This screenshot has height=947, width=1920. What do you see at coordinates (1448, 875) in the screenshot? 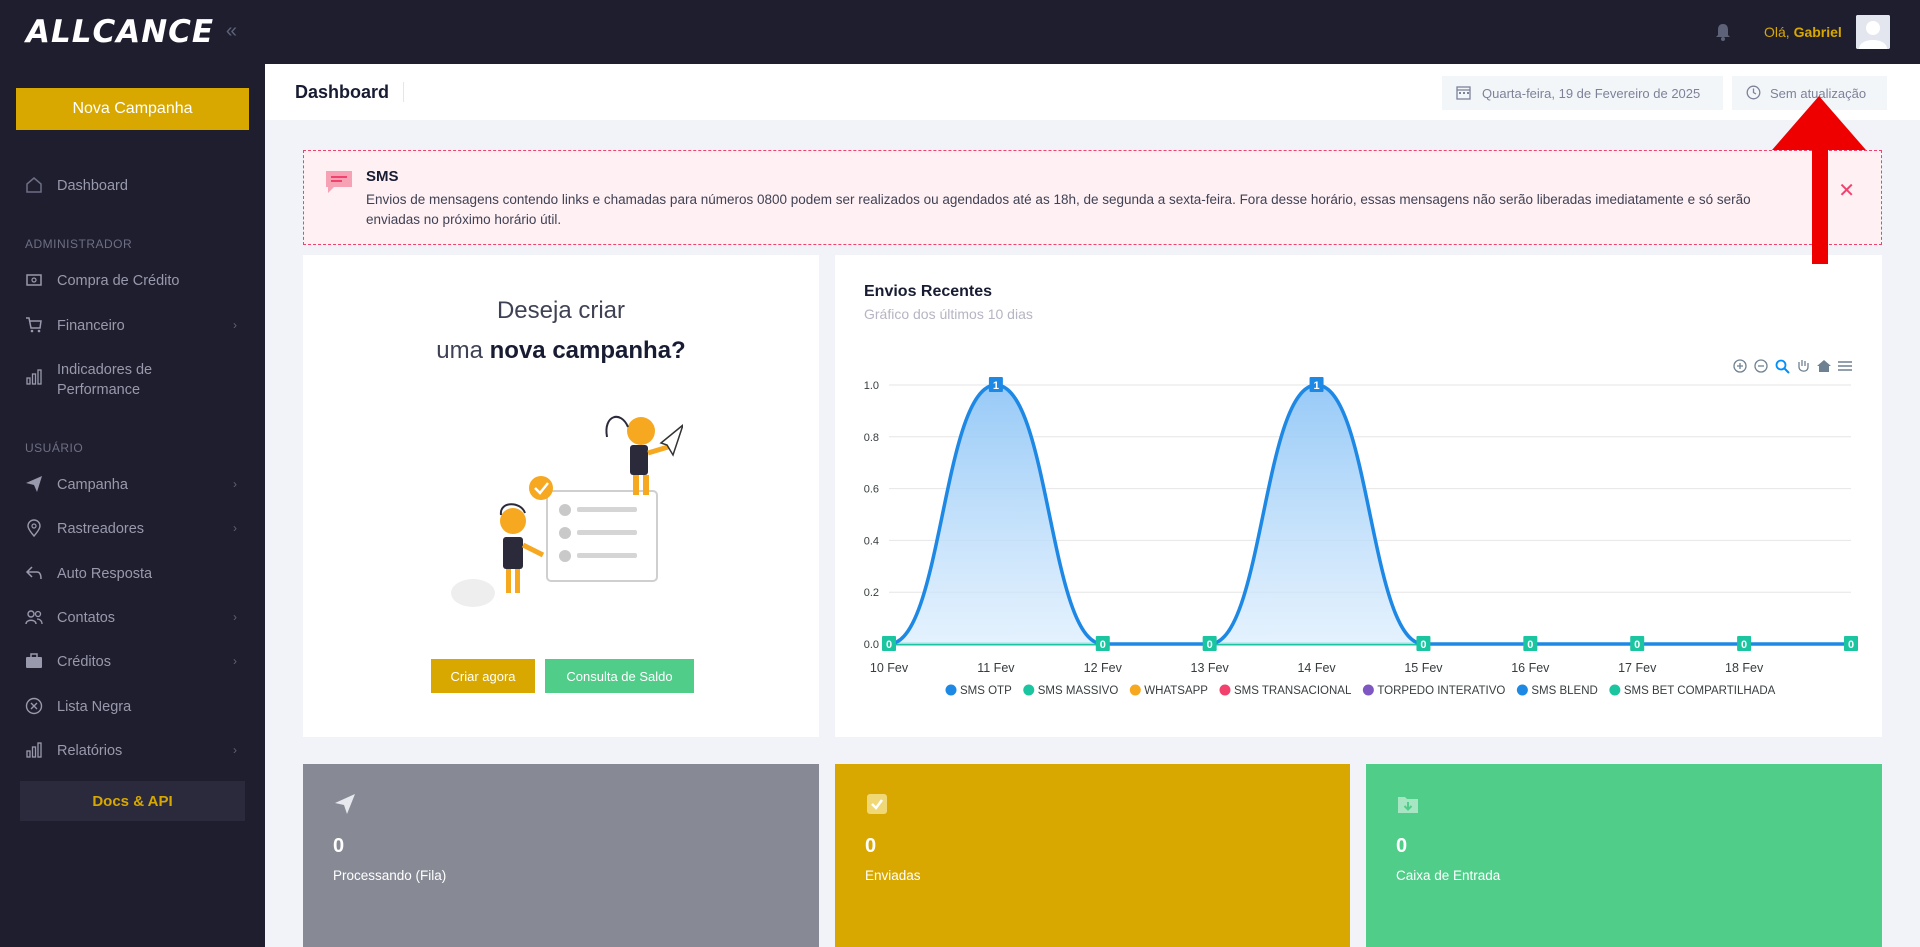
I see `stat-label: Caixa de Entrada` at bounding box center [1448, 875].